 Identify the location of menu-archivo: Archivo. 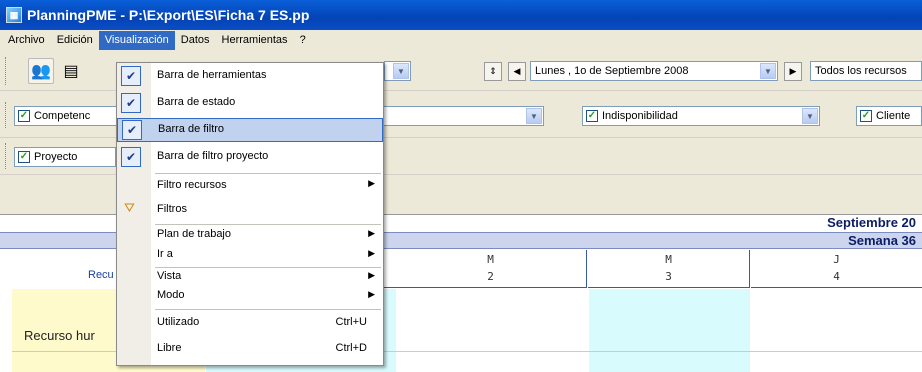
(26, 40).